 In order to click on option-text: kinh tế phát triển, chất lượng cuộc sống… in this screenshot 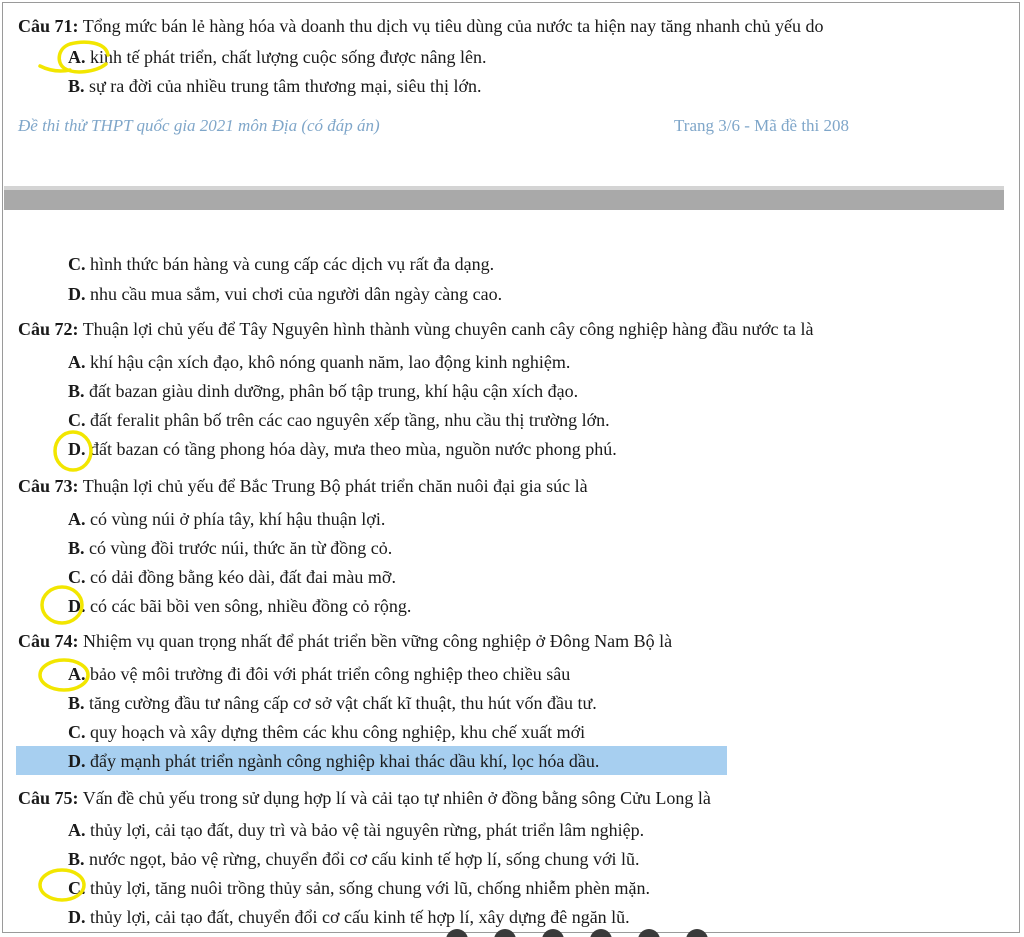, I will do `click(286, 57)`.